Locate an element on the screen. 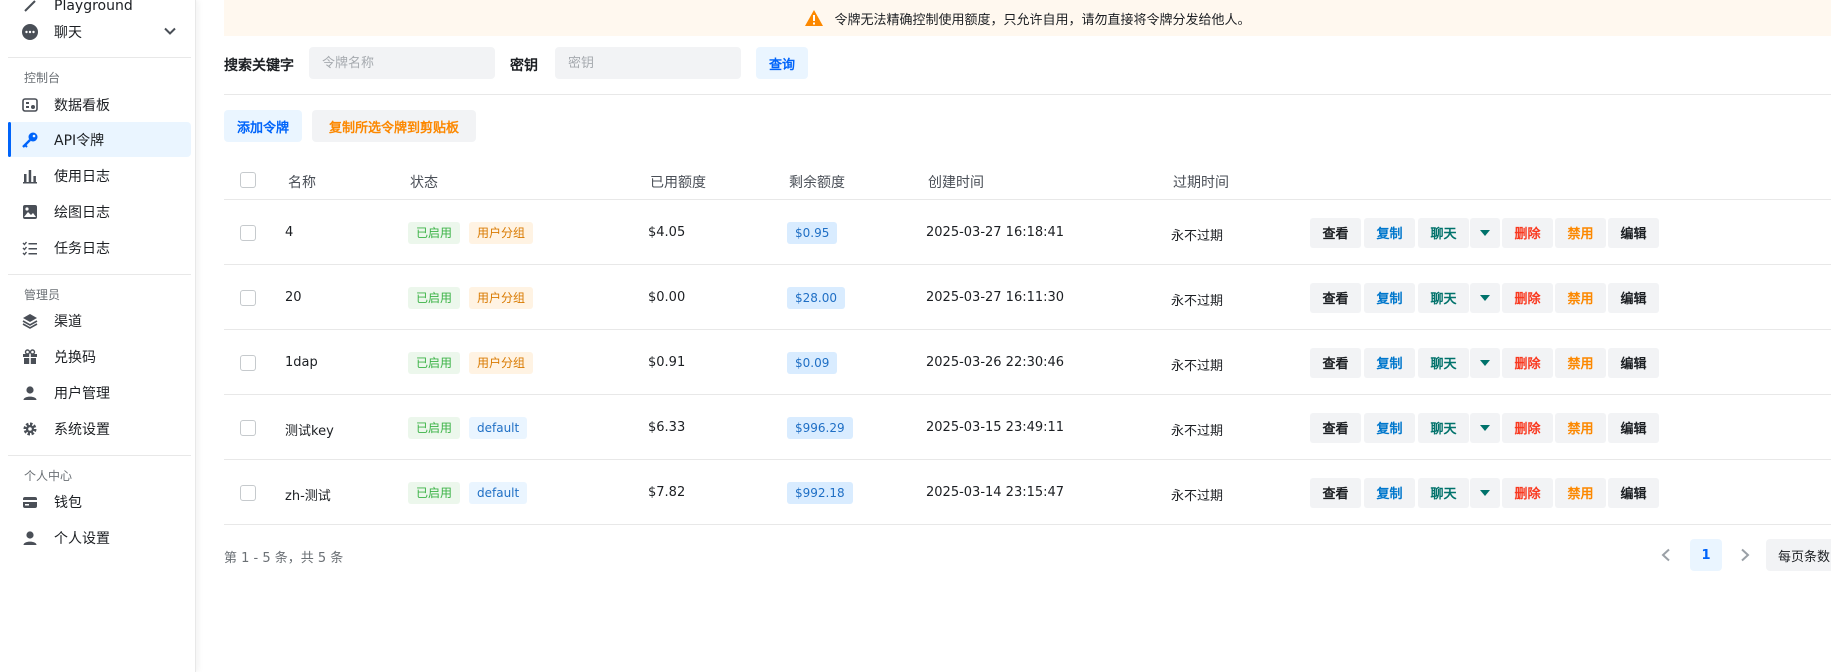 This screenshot has width=1831, height=672. chevron-left-icon is located at coordinates (1665, 555).